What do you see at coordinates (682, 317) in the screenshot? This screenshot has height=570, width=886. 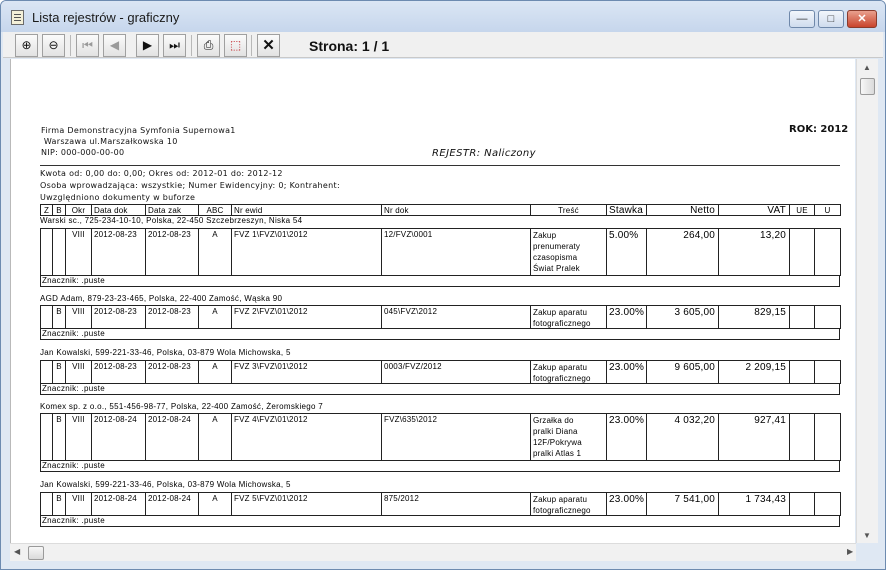 I see `cell-netto: 3 605,00` at bounding box center [682, 317].